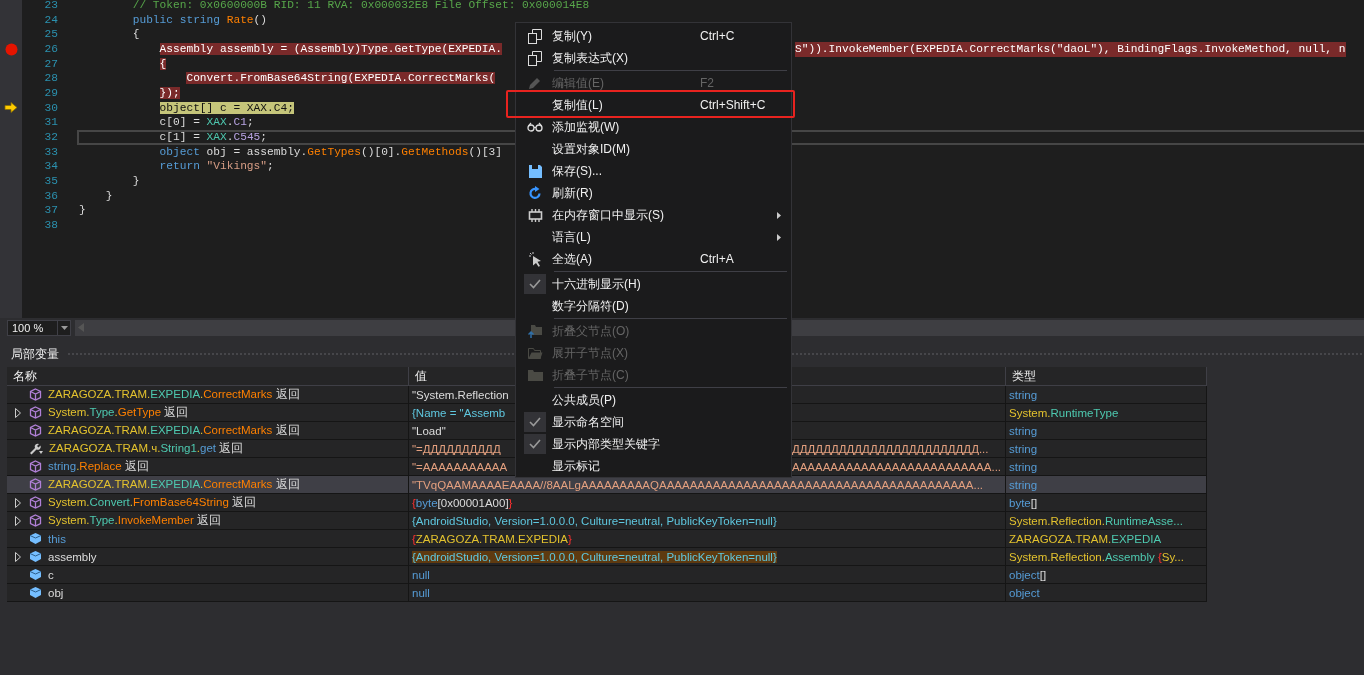  I want to click on variable-value: {byte[0x00001A00]}, so click(462, 502).